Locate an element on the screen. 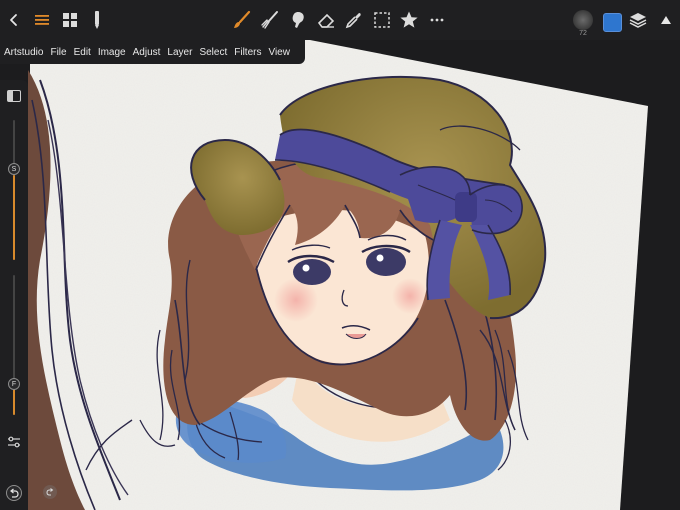 The width and height of the screenshot is (680, 510). redo-icon is located at coordinates (50, 492).